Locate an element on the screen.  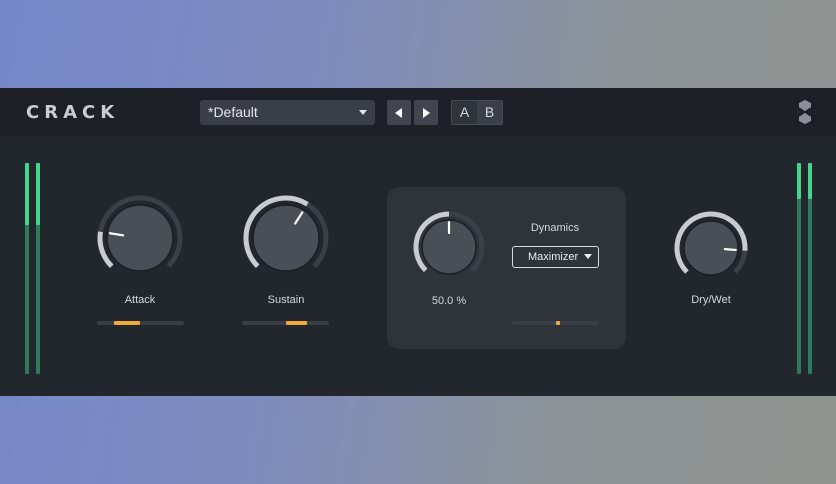
output-meter-left is located at coordinates (799, 268).